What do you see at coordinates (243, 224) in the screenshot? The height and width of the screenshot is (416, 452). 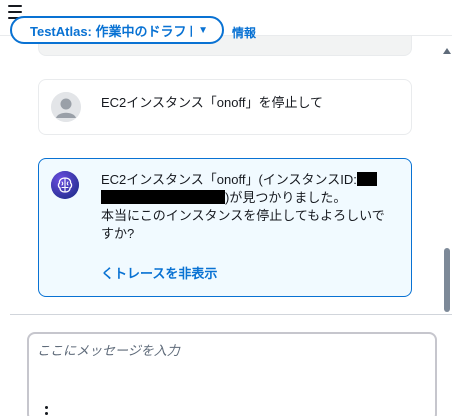 I see `agent-message-line3: 本当にこのインスタンスを停止してもよろしいですか?` at bounding box center [243, 224].